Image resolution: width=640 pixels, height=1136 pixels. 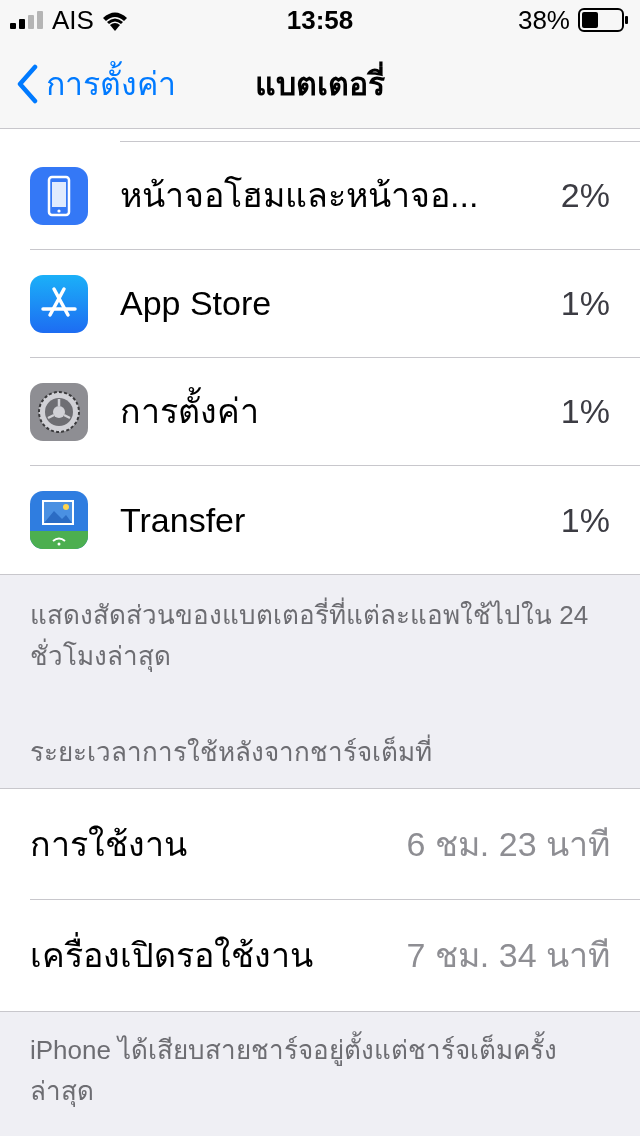 I want to click on carrier-name: AIS, so click(x=73, y=20).